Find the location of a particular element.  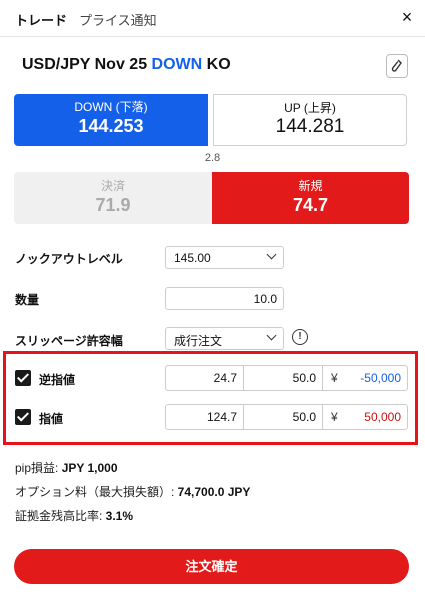

option-fee-row: オプション料（最大損失額）: 74,700.0 JPY is located at coordinates (132, 491).